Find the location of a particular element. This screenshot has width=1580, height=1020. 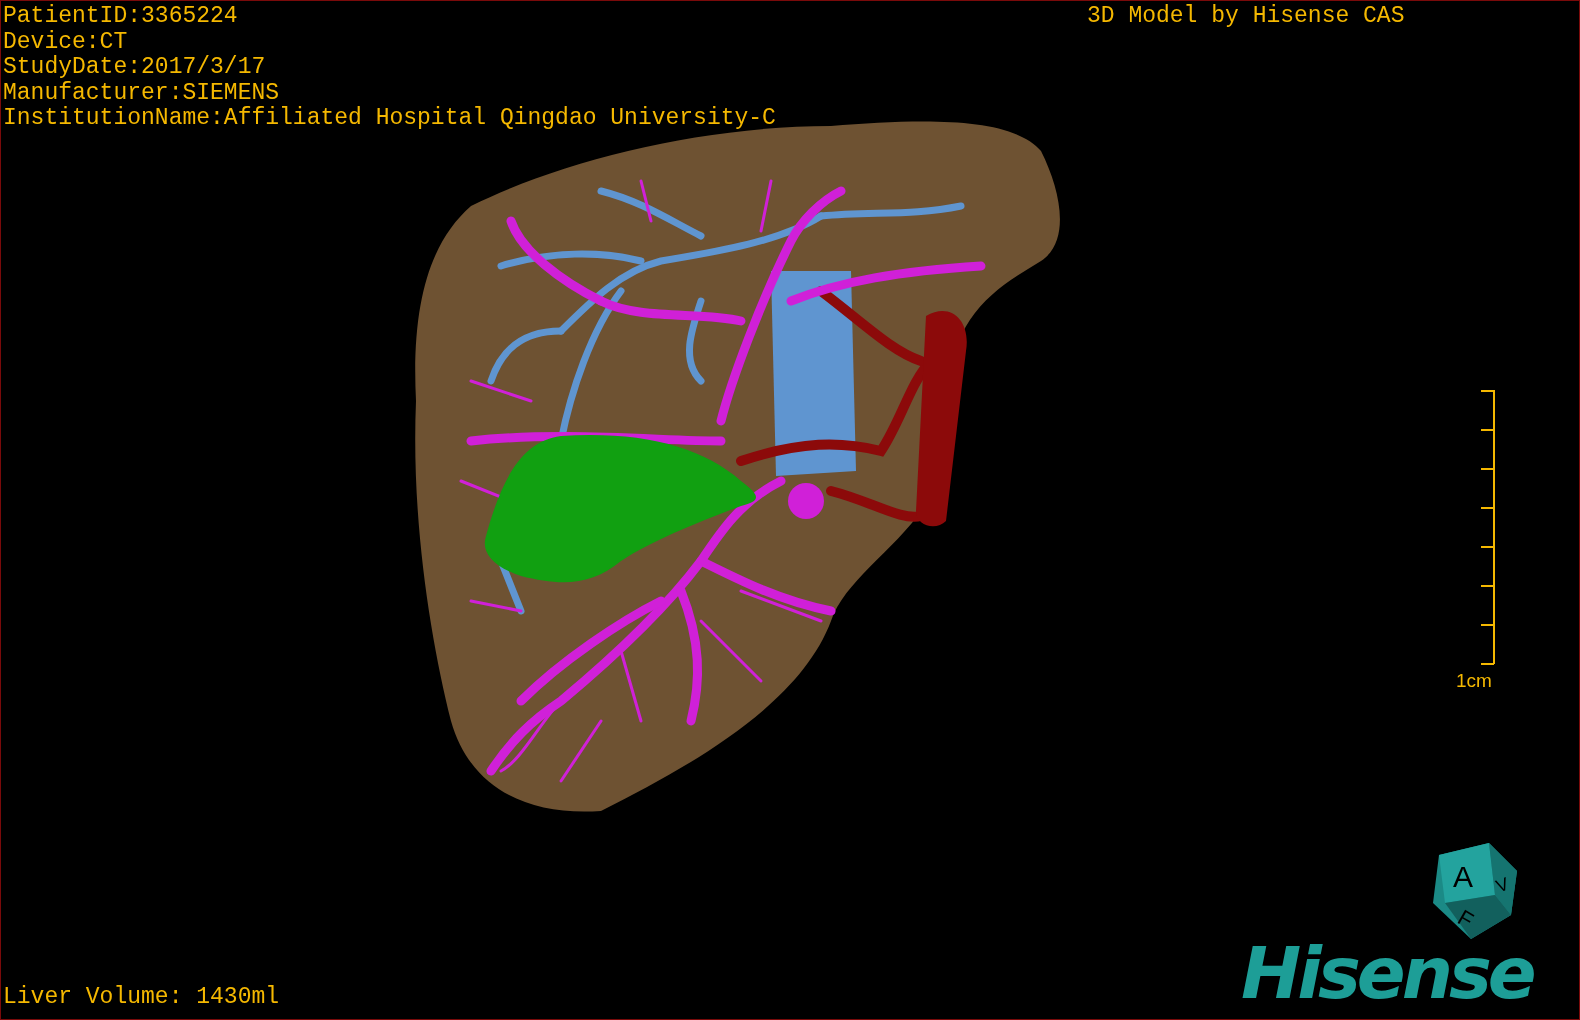

orientation-cube: A V F is located at coordinates (1475, 891).